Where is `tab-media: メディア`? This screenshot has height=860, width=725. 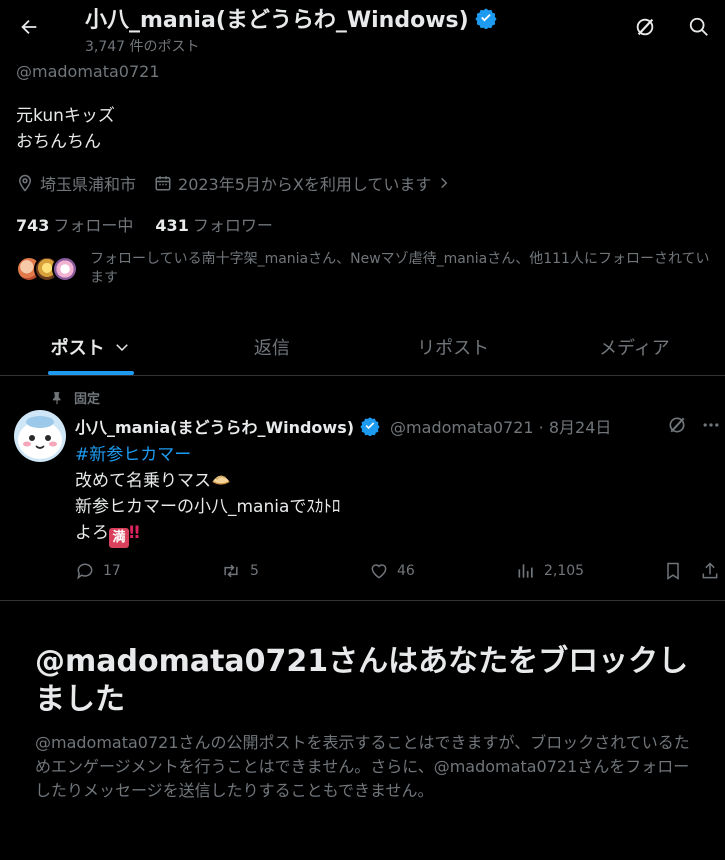
tab-media: メディア is located at coordinates (634, 346).